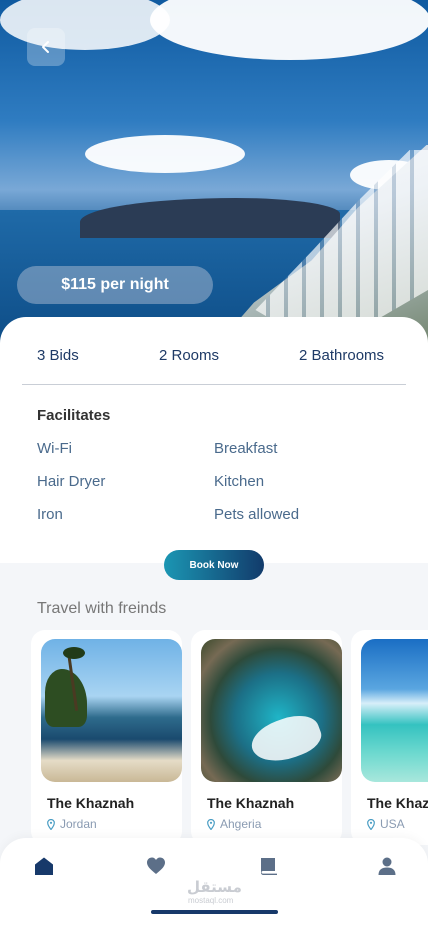 The height and width of the screenshot is (926, 428). I want to click on heart-icon, so click(156, 865).